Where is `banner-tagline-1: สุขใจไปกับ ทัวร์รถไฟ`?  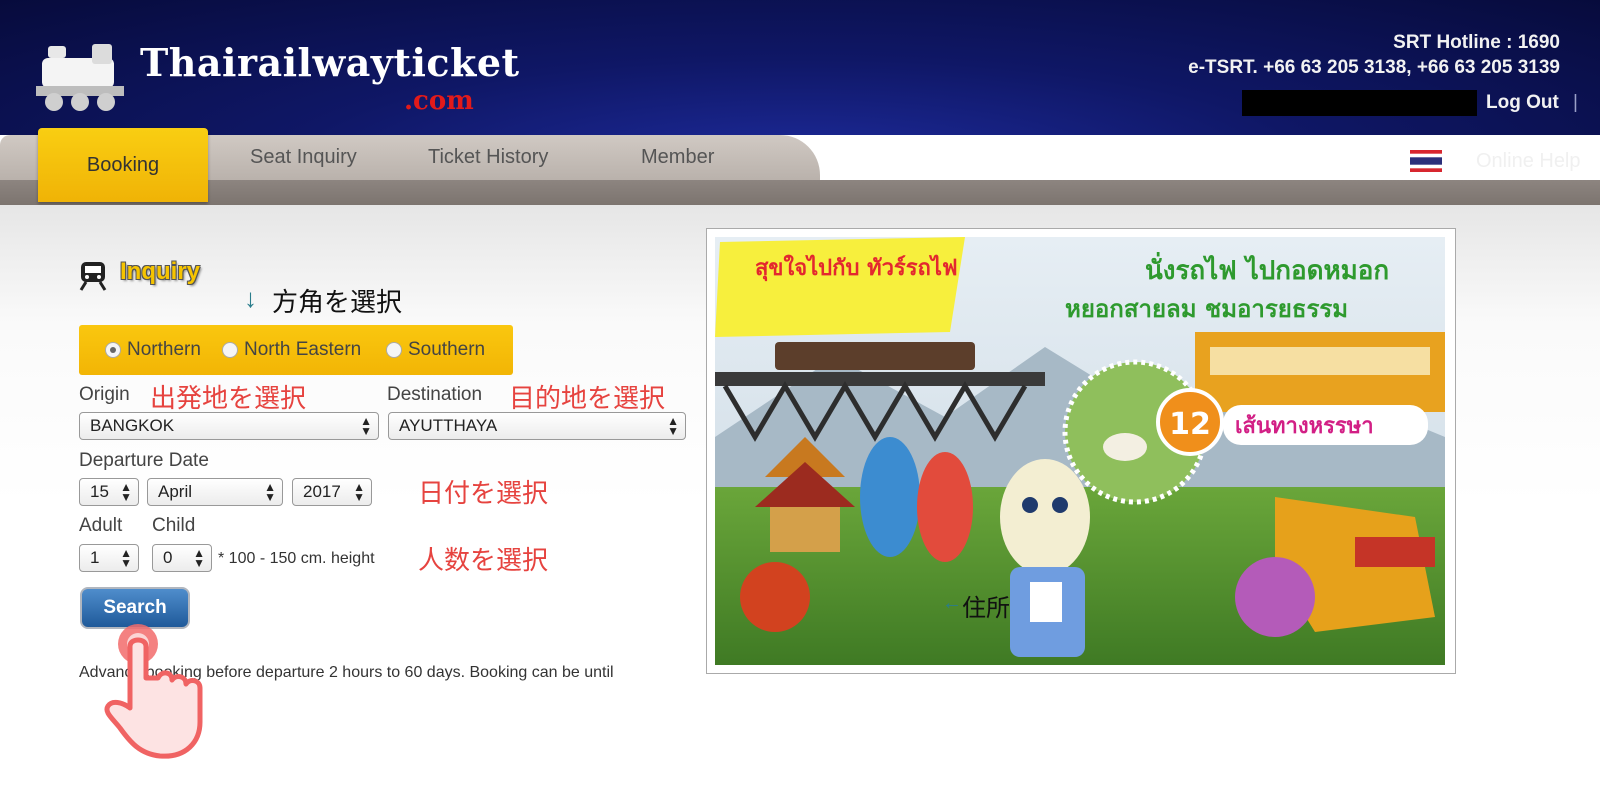 banner-tagline-1: สุขใจไปกับ ทัวร์รถไฟ is located at coordinates (856, 268).